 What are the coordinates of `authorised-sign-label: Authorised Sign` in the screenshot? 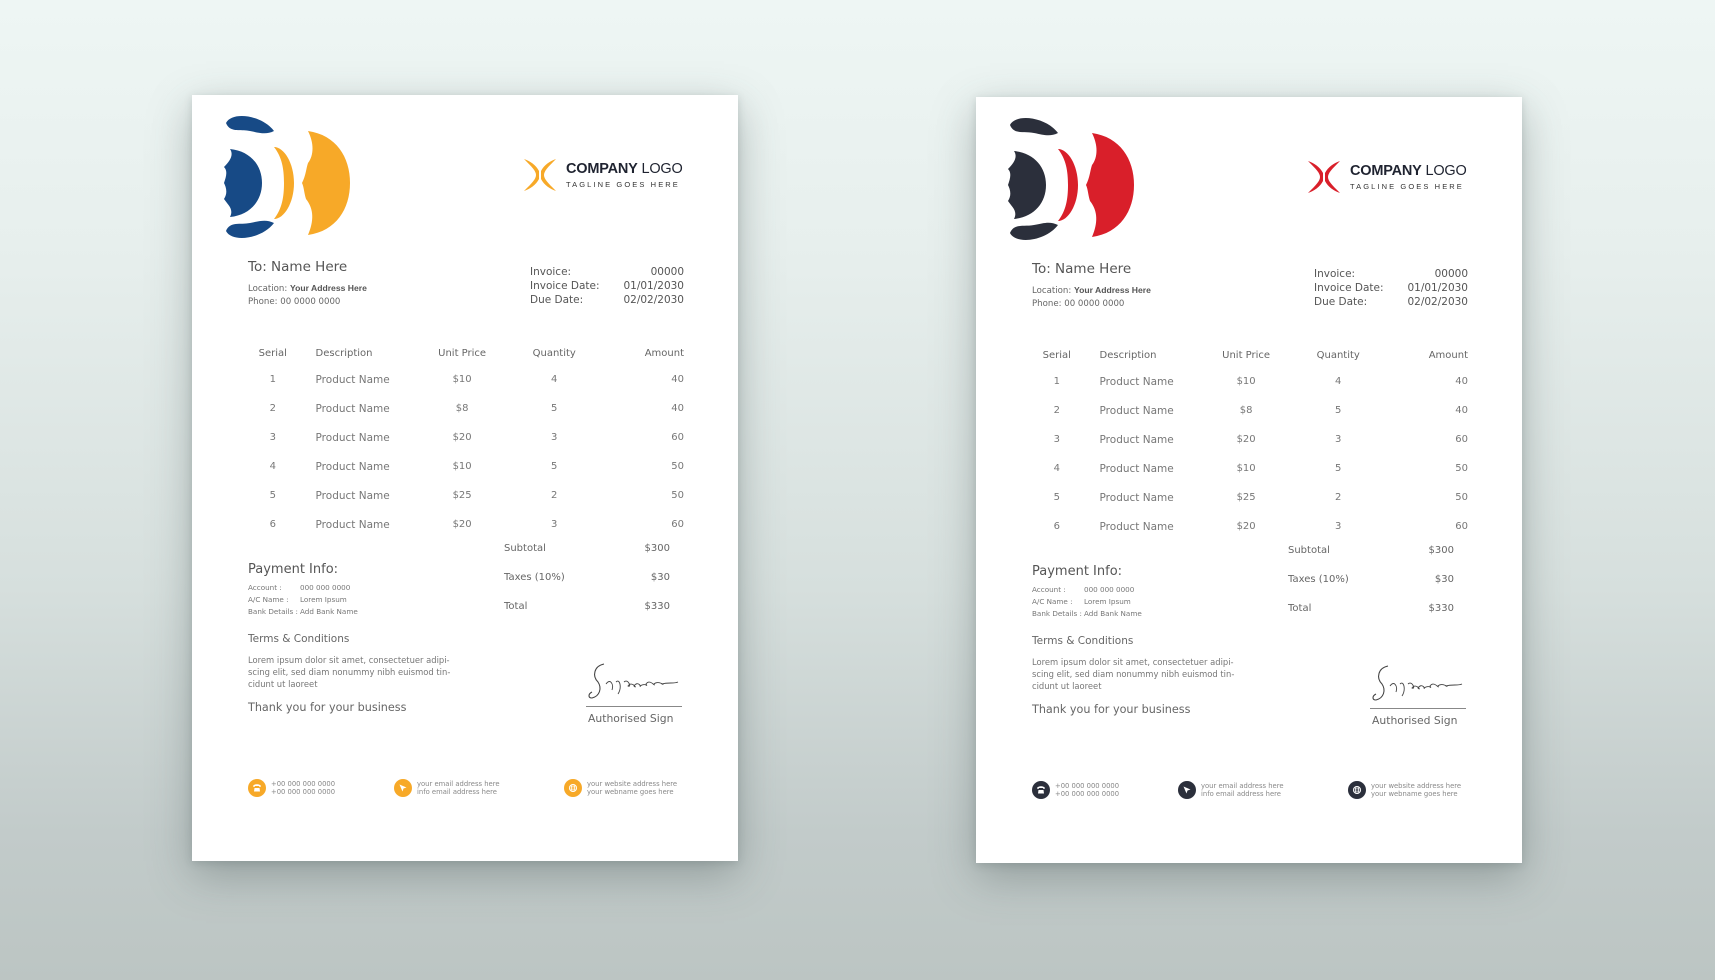 It's located at (631, 718).